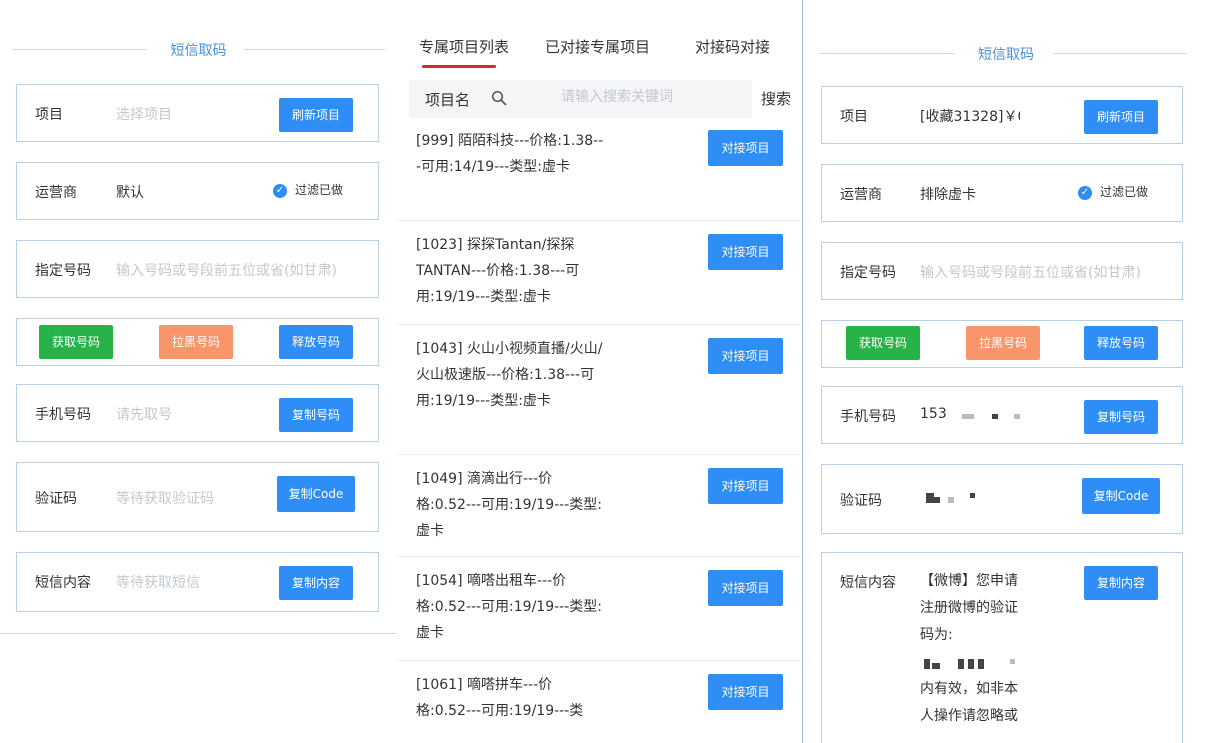  What do you see at coordinates (144, 415) in the screenshot?
I see `phone-value: 请先取号` at bounding box center [144, 415].